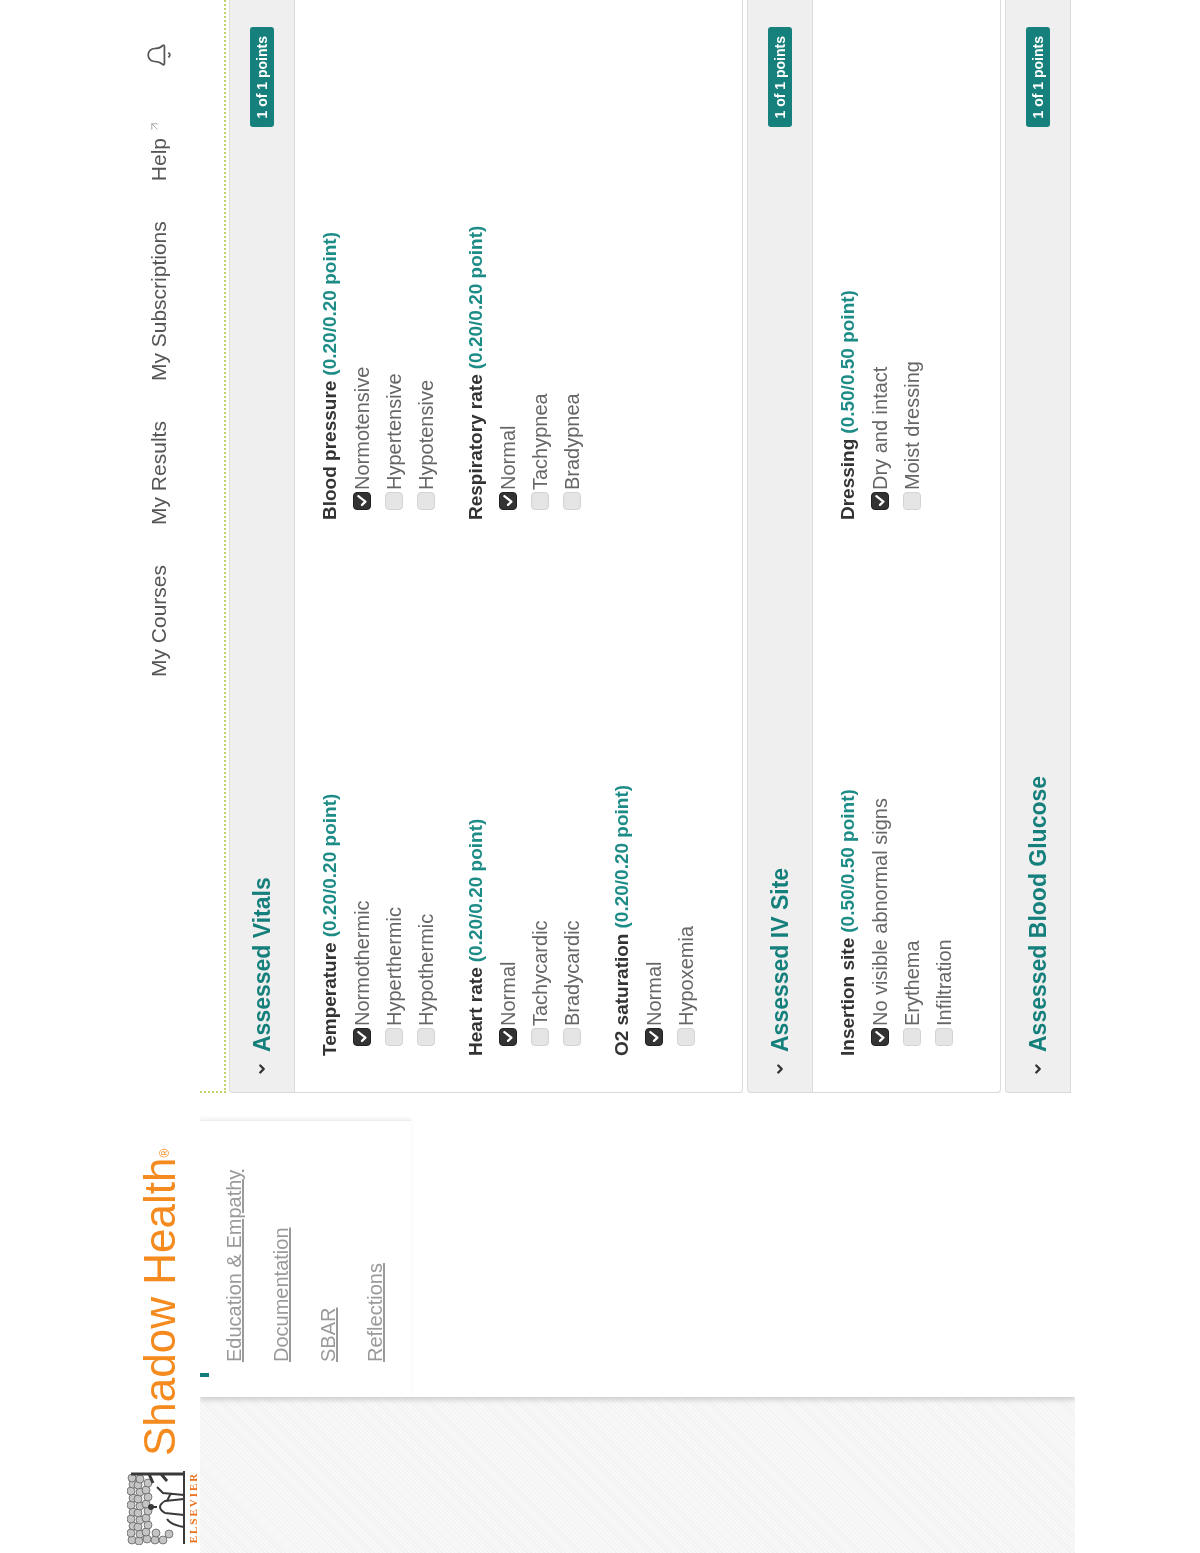  I want to click on section-toggle: Assessed Vitals, so click(262, 976).